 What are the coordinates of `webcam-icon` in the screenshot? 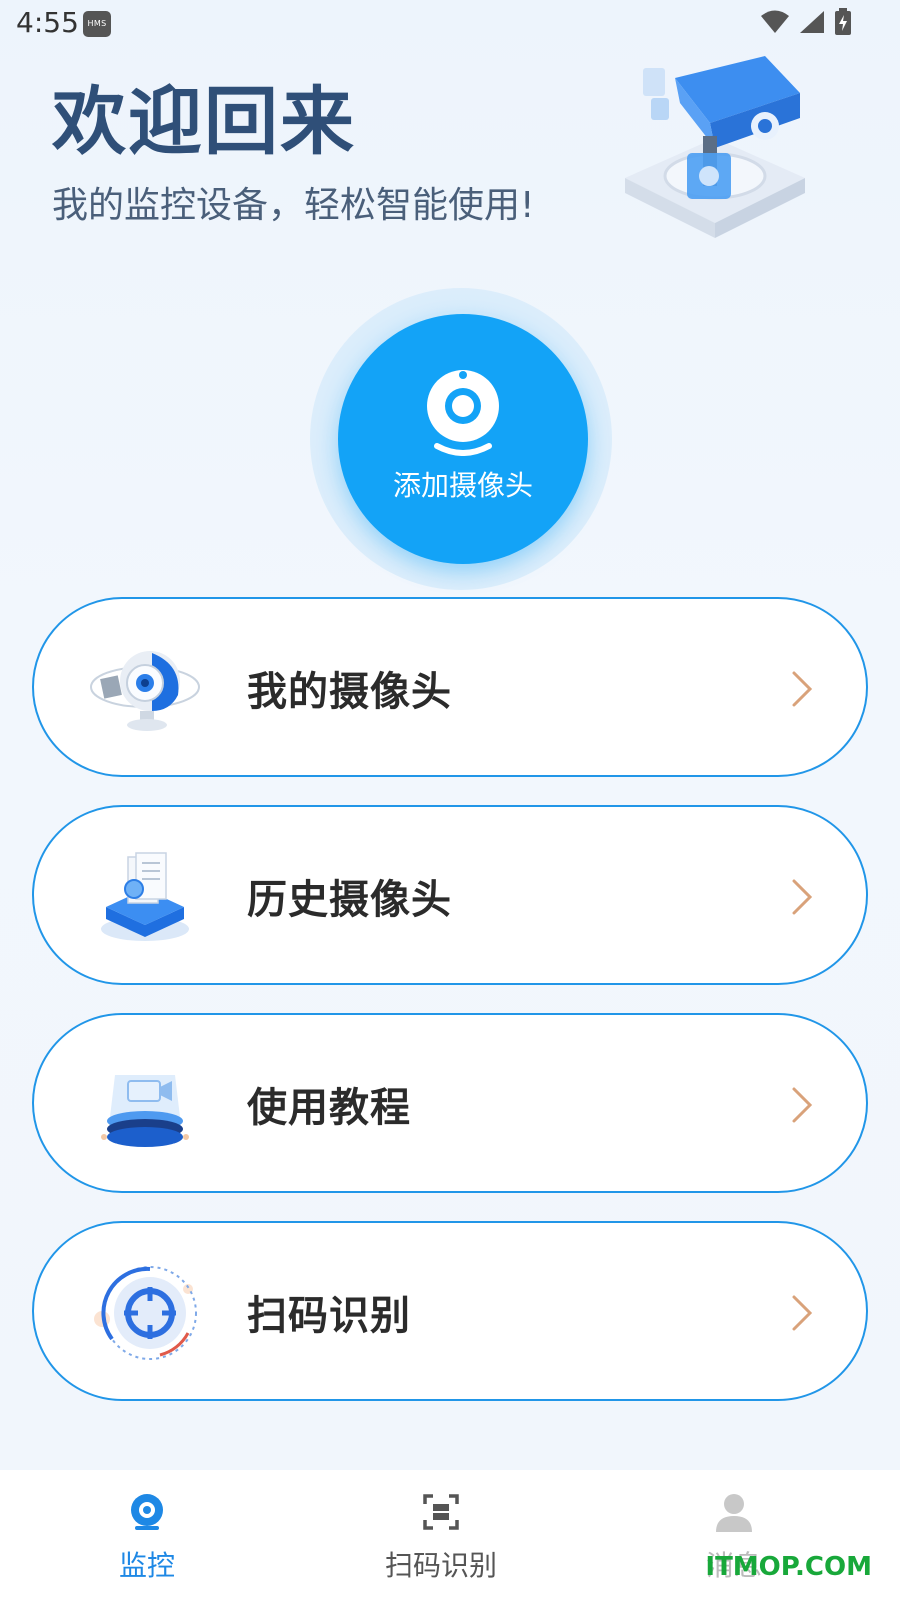 It's located at (463, 413).